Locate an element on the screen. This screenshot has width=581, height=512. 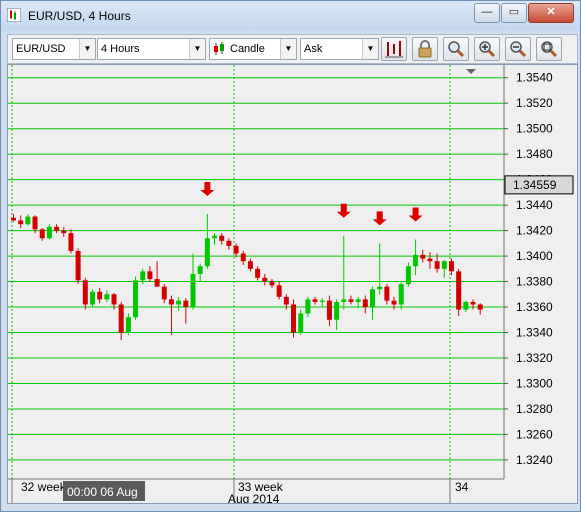
period-select: 4 Hours ▼ is located at coordinates (151, 49).